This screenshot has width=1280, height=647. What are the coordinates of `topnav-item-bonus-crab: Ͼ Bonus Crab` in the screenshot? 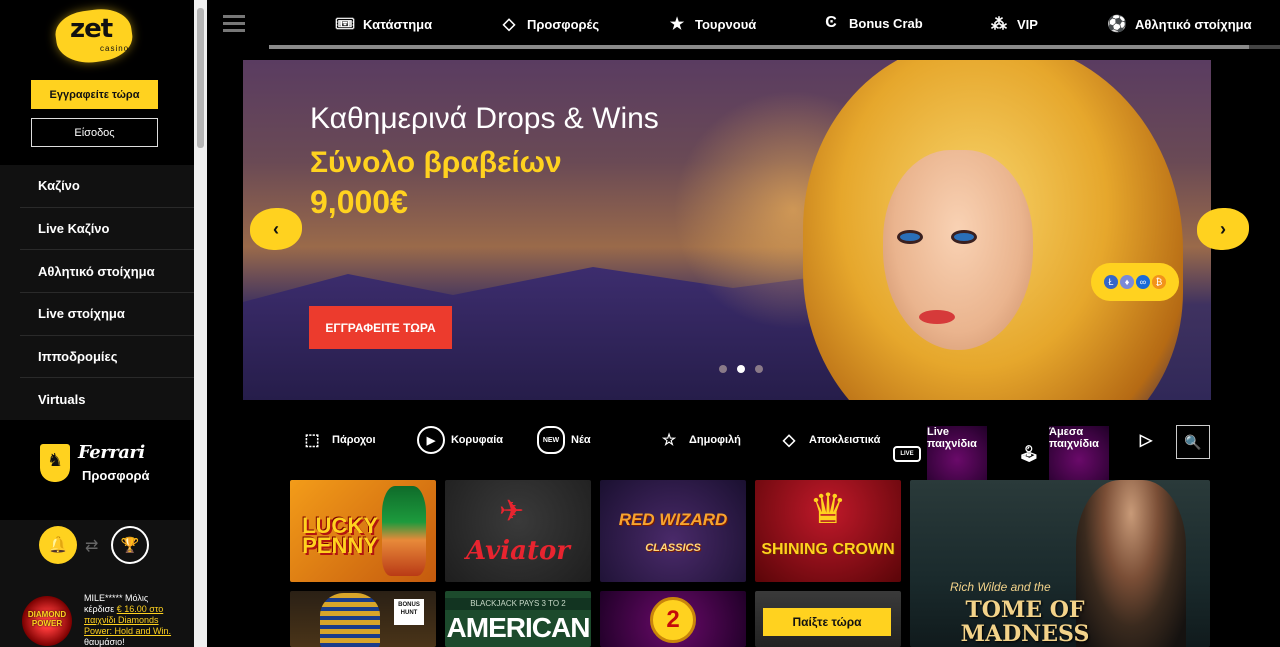 It's located at (871, 23).